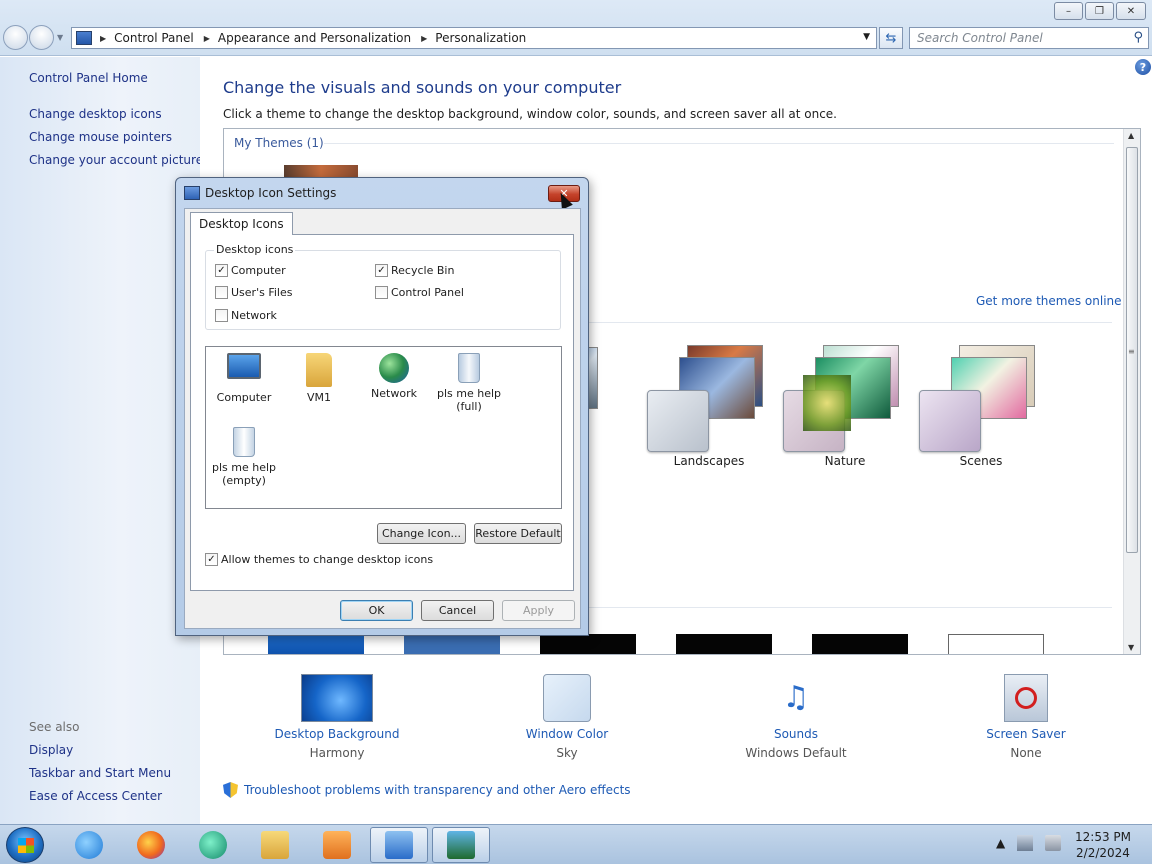 The image size is (1152, 864). I want to click on theme-tile-nature: Nature, so click(848, 404).